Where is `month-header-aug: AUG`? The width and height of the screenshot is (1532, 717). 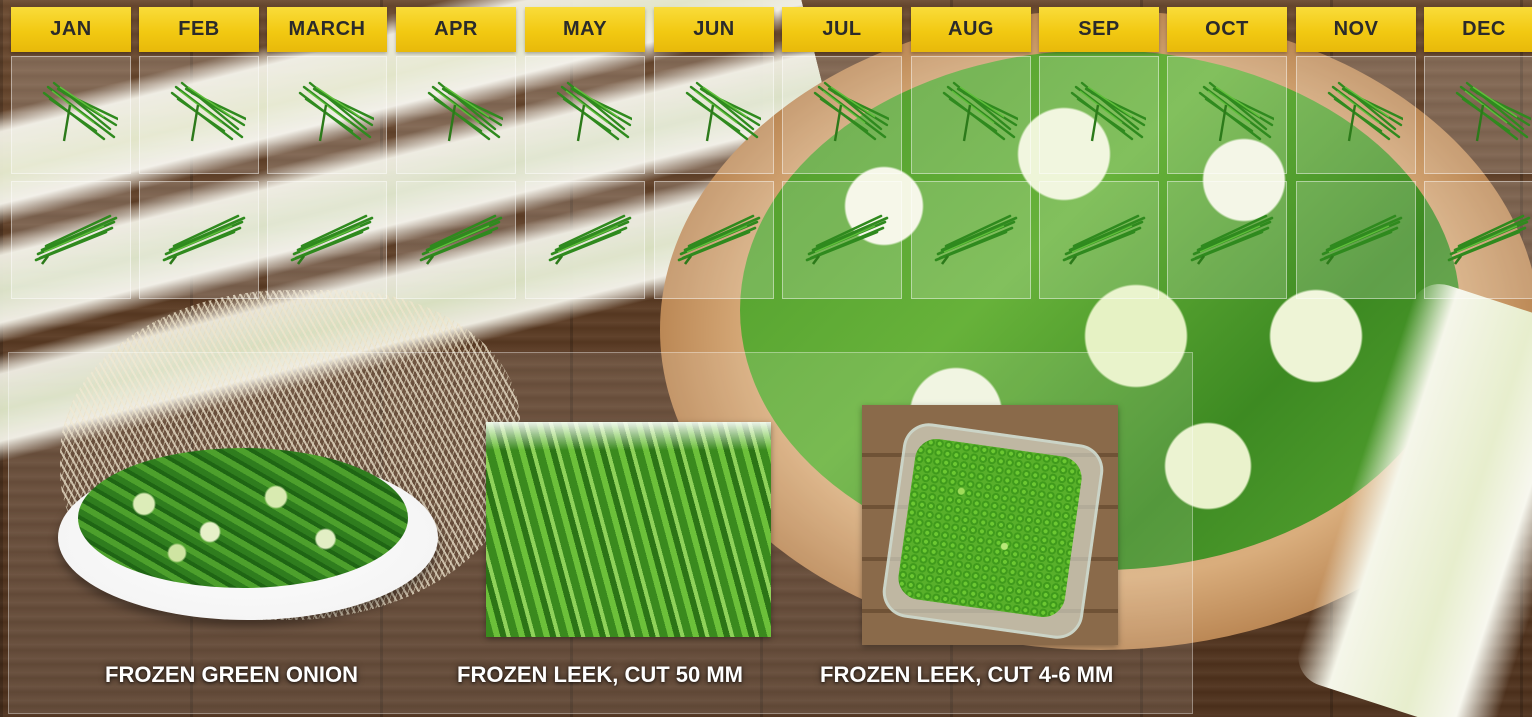
month-header-aug: AUG is located at coordinates (971, 29).